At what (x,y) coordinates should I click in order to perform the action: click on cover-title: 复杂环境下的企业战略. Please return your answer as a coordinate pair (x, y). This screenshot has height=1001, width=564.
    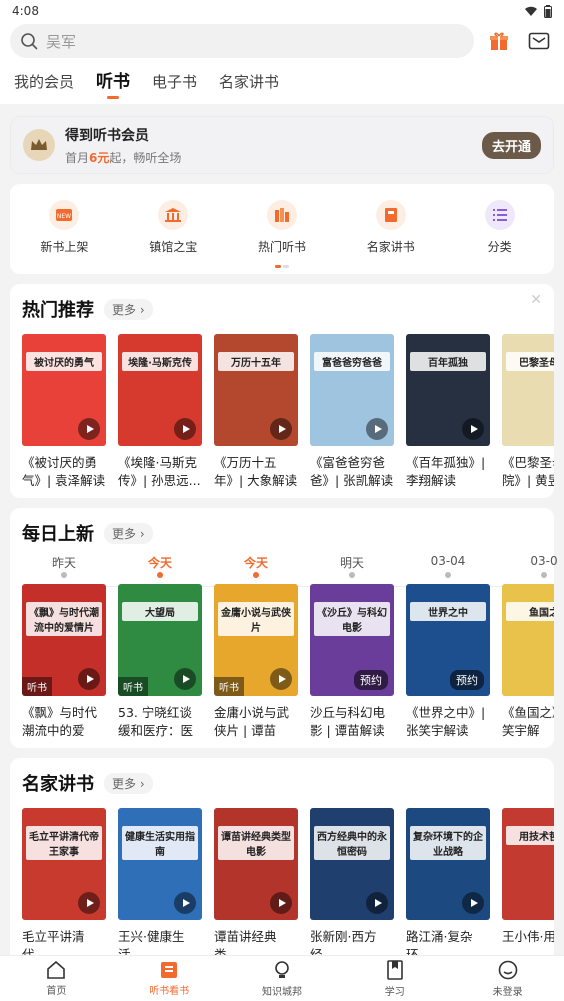
    Looking at the image, I should click on (448, 843).